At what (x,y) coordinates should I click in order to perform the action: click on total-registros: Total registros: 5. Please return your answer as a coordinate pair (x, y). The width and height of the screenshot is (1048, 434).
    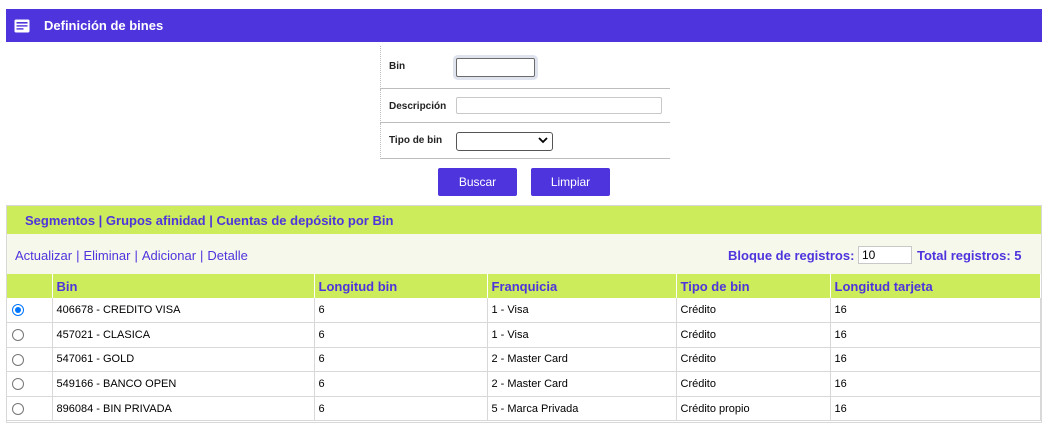
    Looking at the image, I should click on (969, 255).